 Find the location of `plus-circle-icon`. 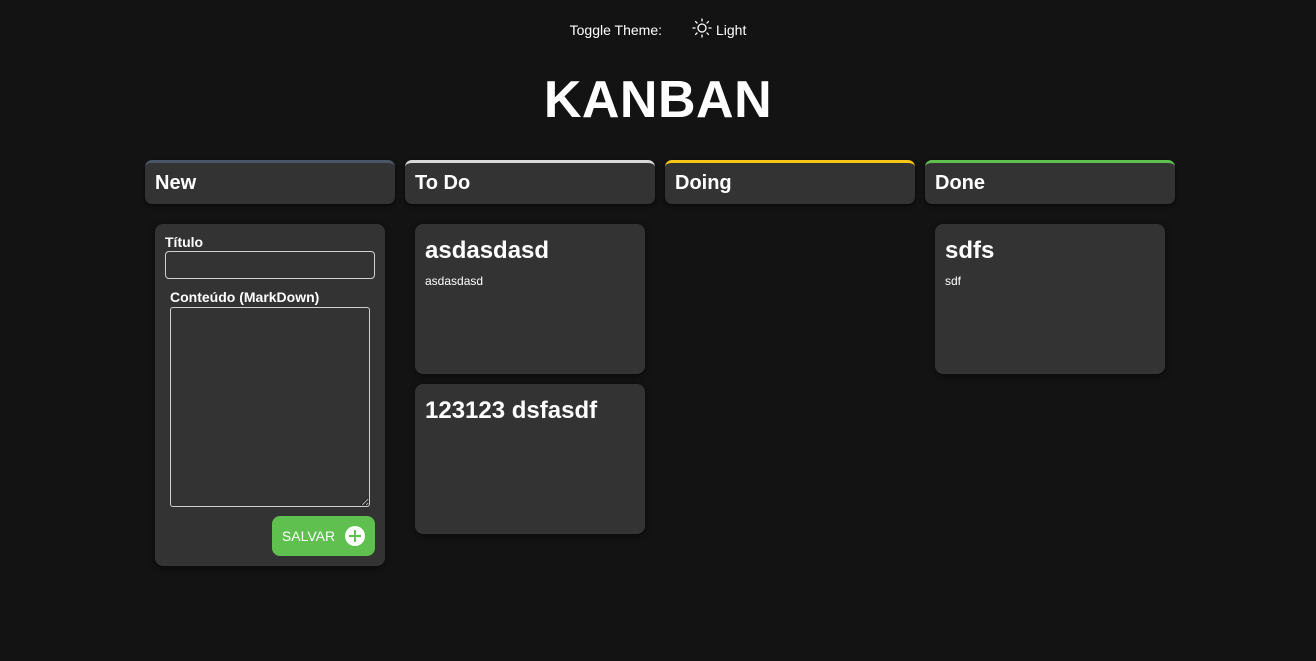

plus-circle-icon is located at coordinates (355, 536).